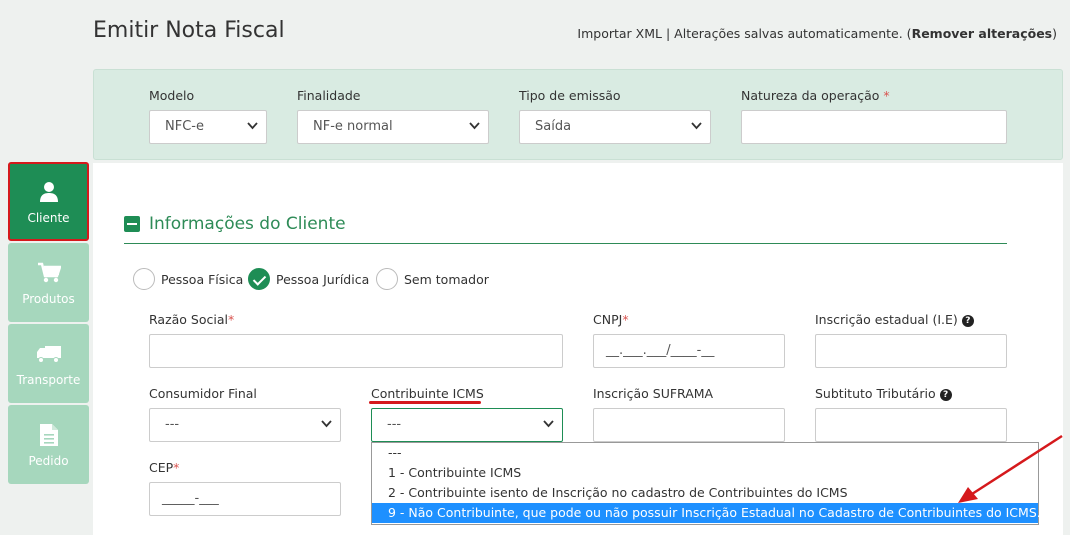  Describe the element at coordinates (353, 126) in the screenshot. I see `finalidade-value: NF-e normal` at that location.